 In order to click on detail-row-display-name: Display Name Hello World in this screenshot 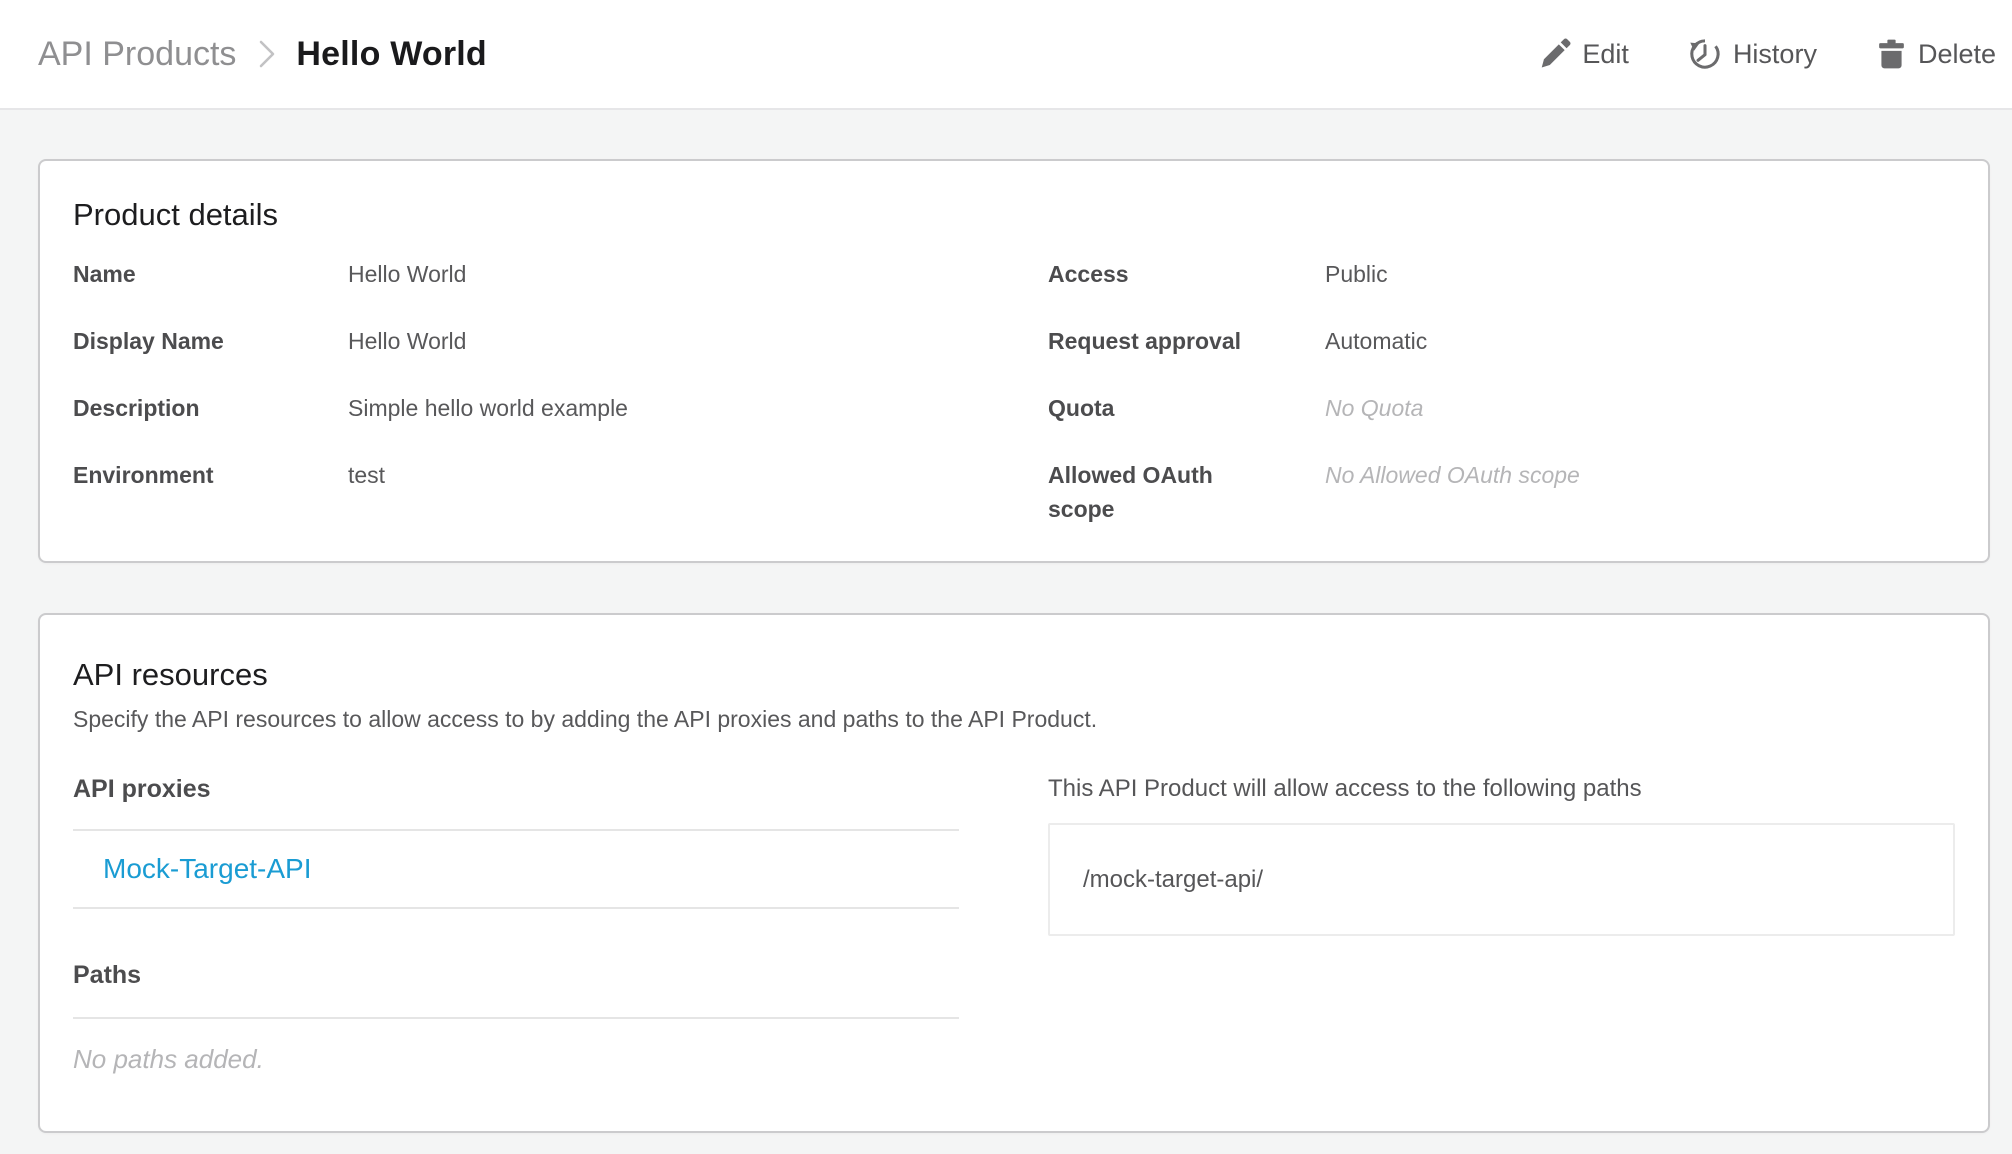, I will do `click(560, 341)`.